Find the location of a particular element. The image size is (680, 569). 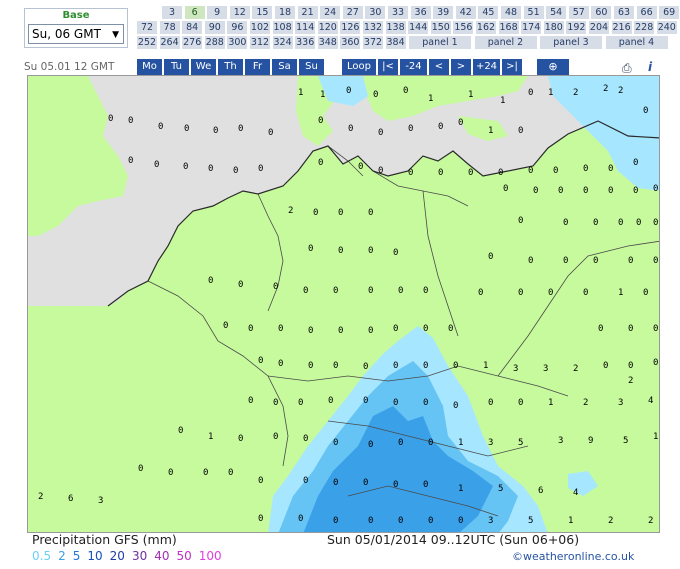

forecast-hour-138: 138 is located at coordinates (395, 27).